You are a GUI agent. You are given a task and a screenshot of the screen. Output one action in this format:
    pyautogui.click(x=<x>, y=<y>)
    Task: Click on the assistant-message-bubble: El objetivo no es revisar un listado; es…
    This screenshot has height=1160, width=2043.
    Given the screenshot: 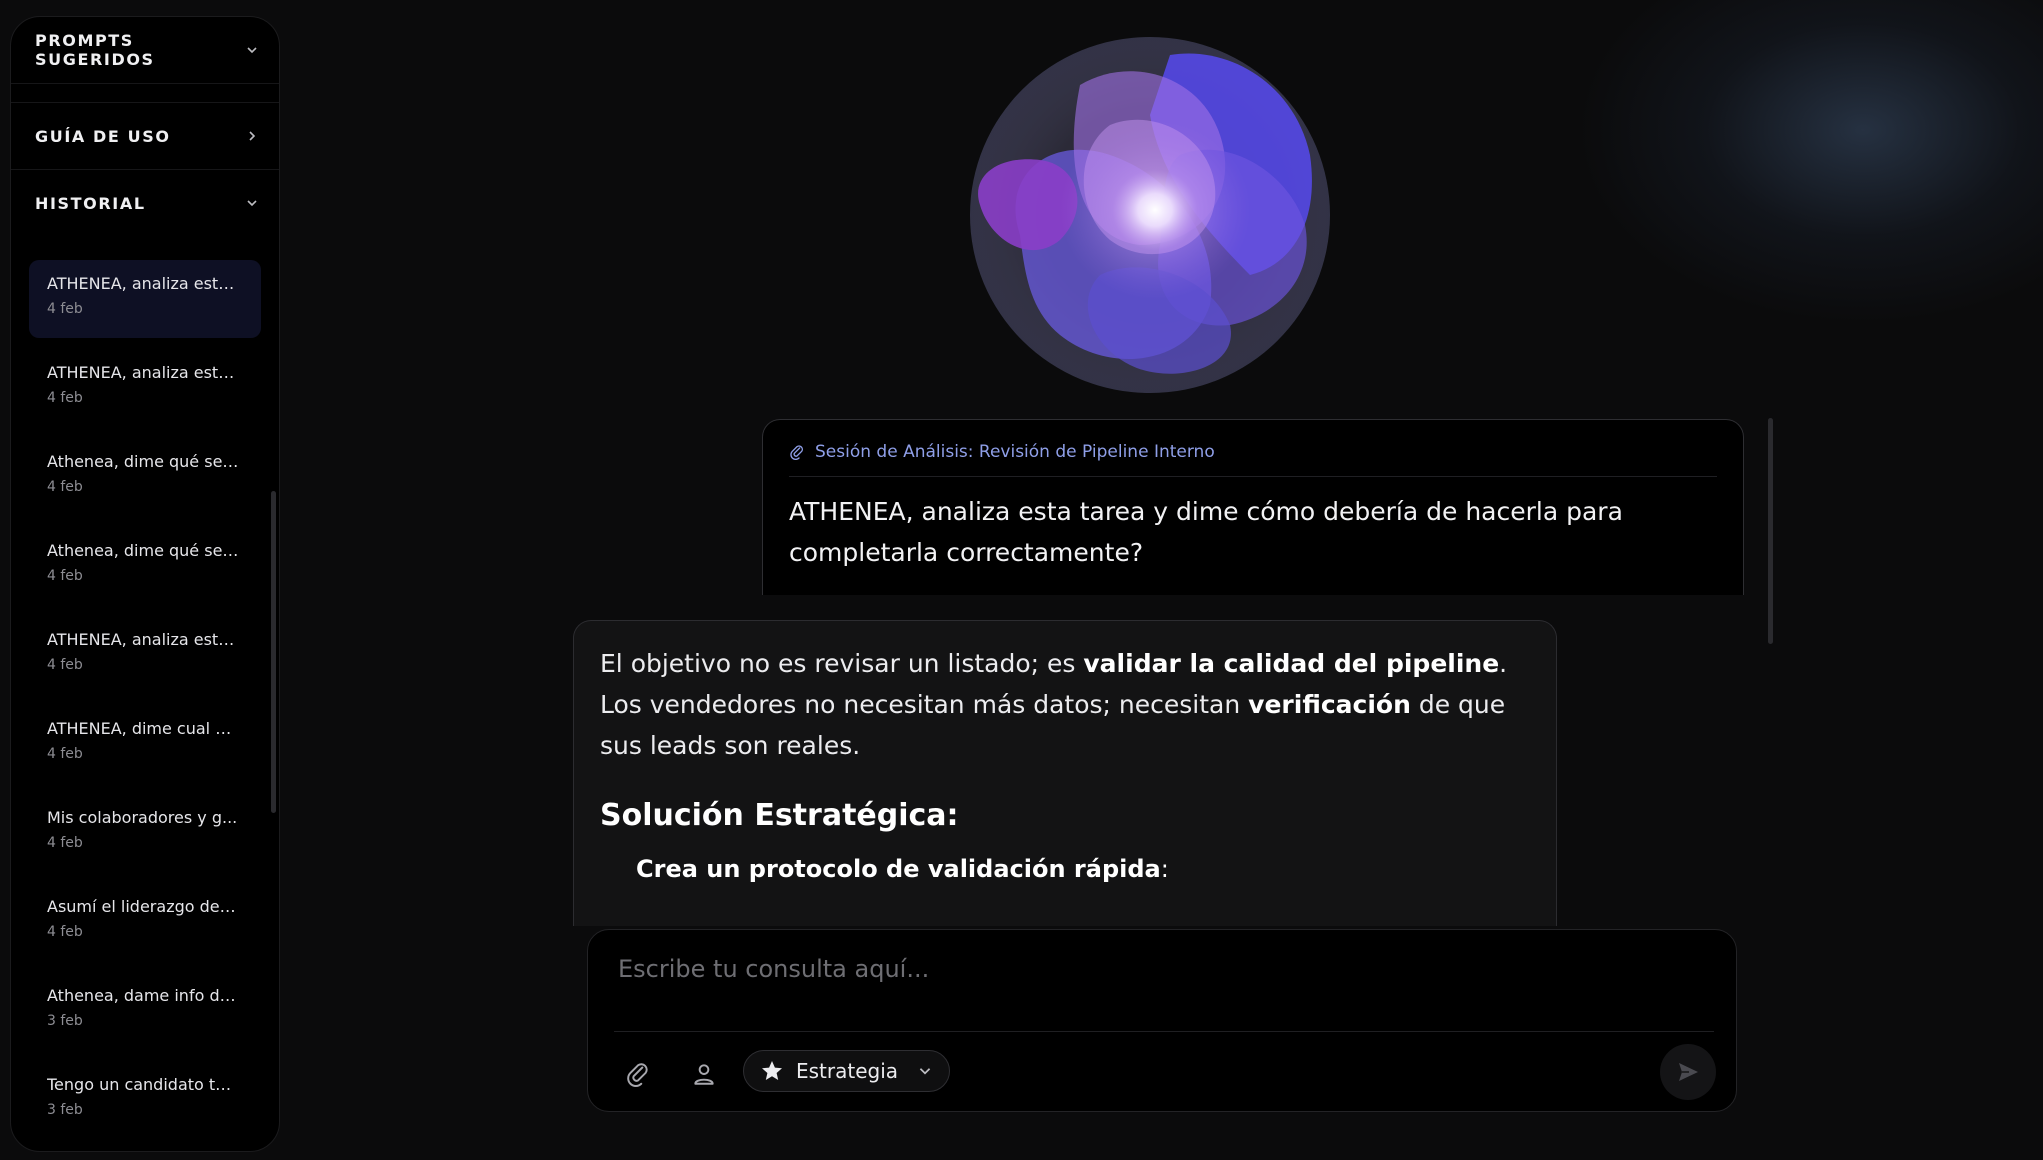 What is the action you would take?
    pyautogui.click(x=1065, y=773)
    